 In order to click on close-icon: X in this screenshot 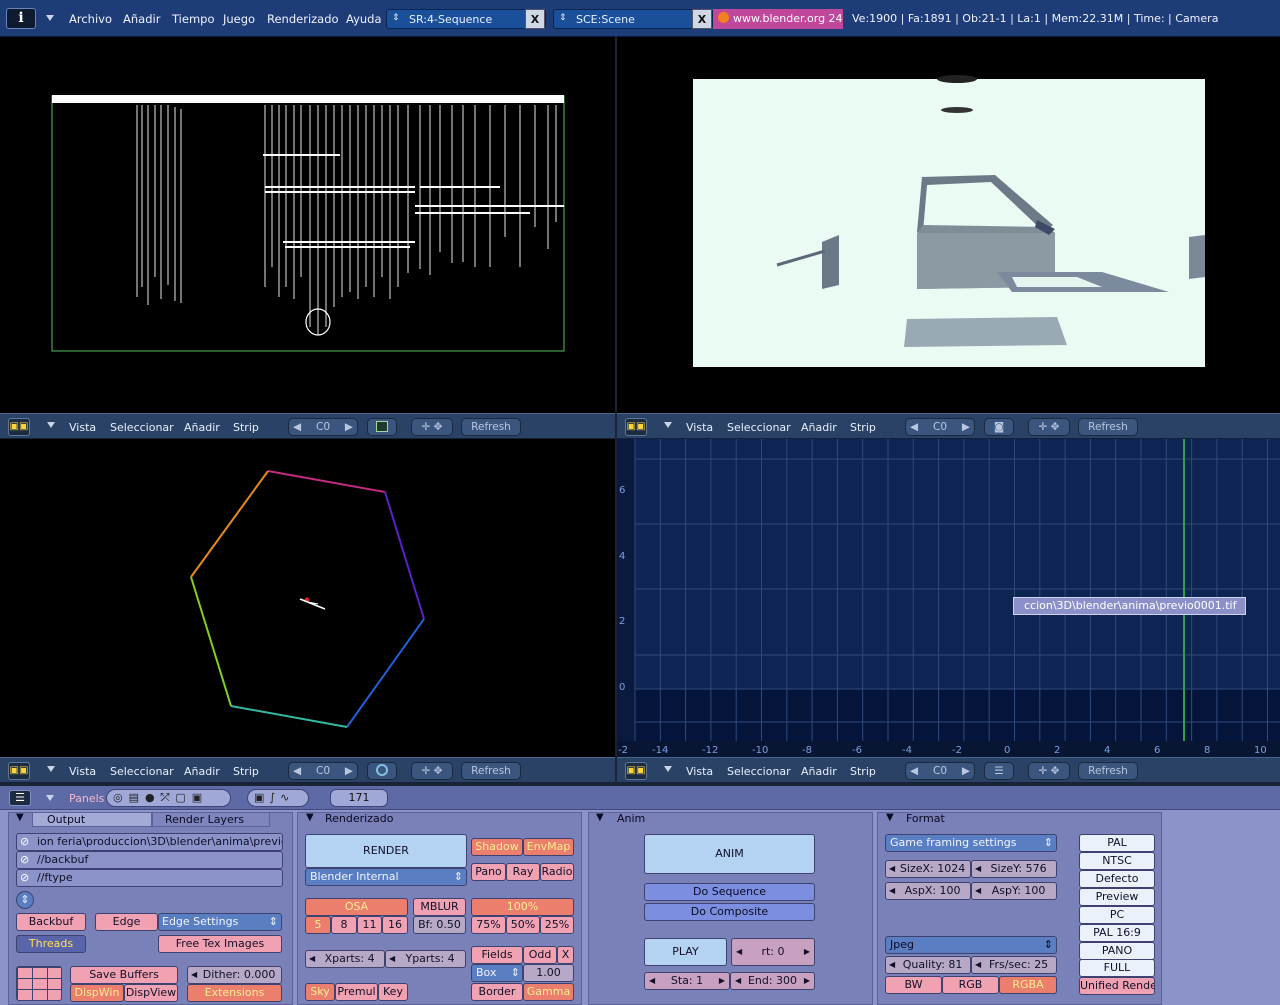, I will do `click(702, 19)`.